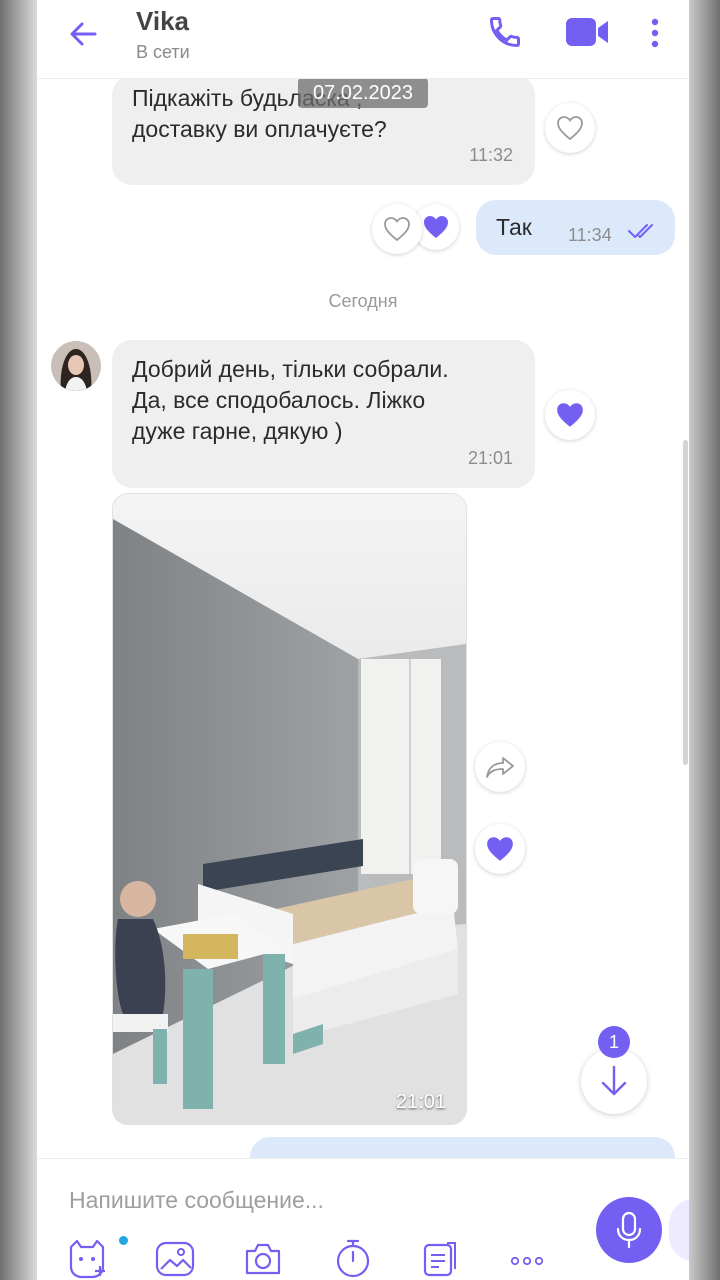  I want to click on contact-status: В сети, so click(163, 52).